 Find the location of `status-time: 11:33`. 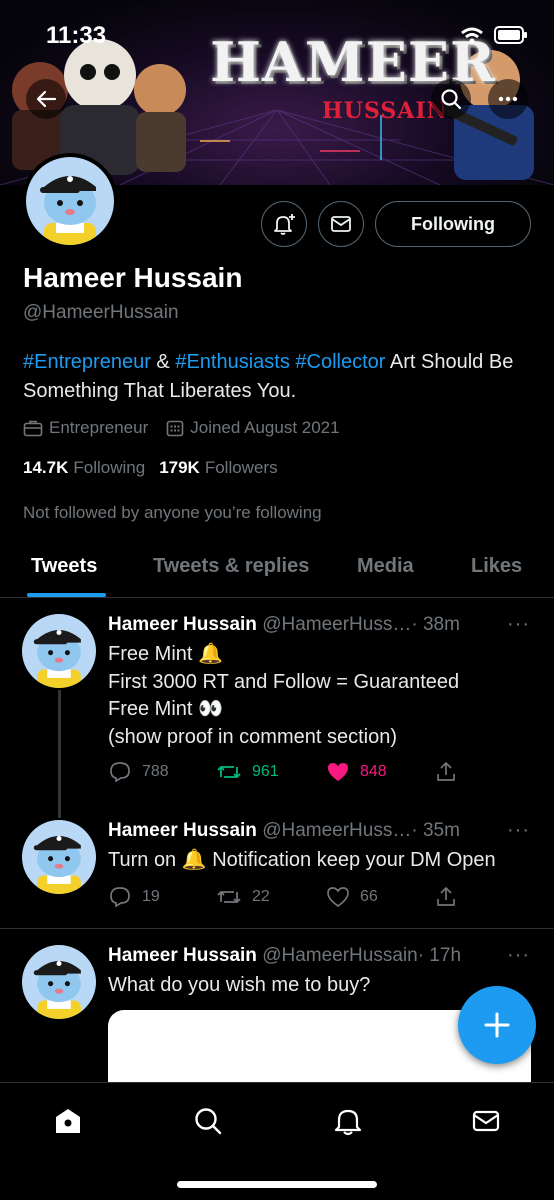

status-time: 11:33 is located at coordinates (76, 35).